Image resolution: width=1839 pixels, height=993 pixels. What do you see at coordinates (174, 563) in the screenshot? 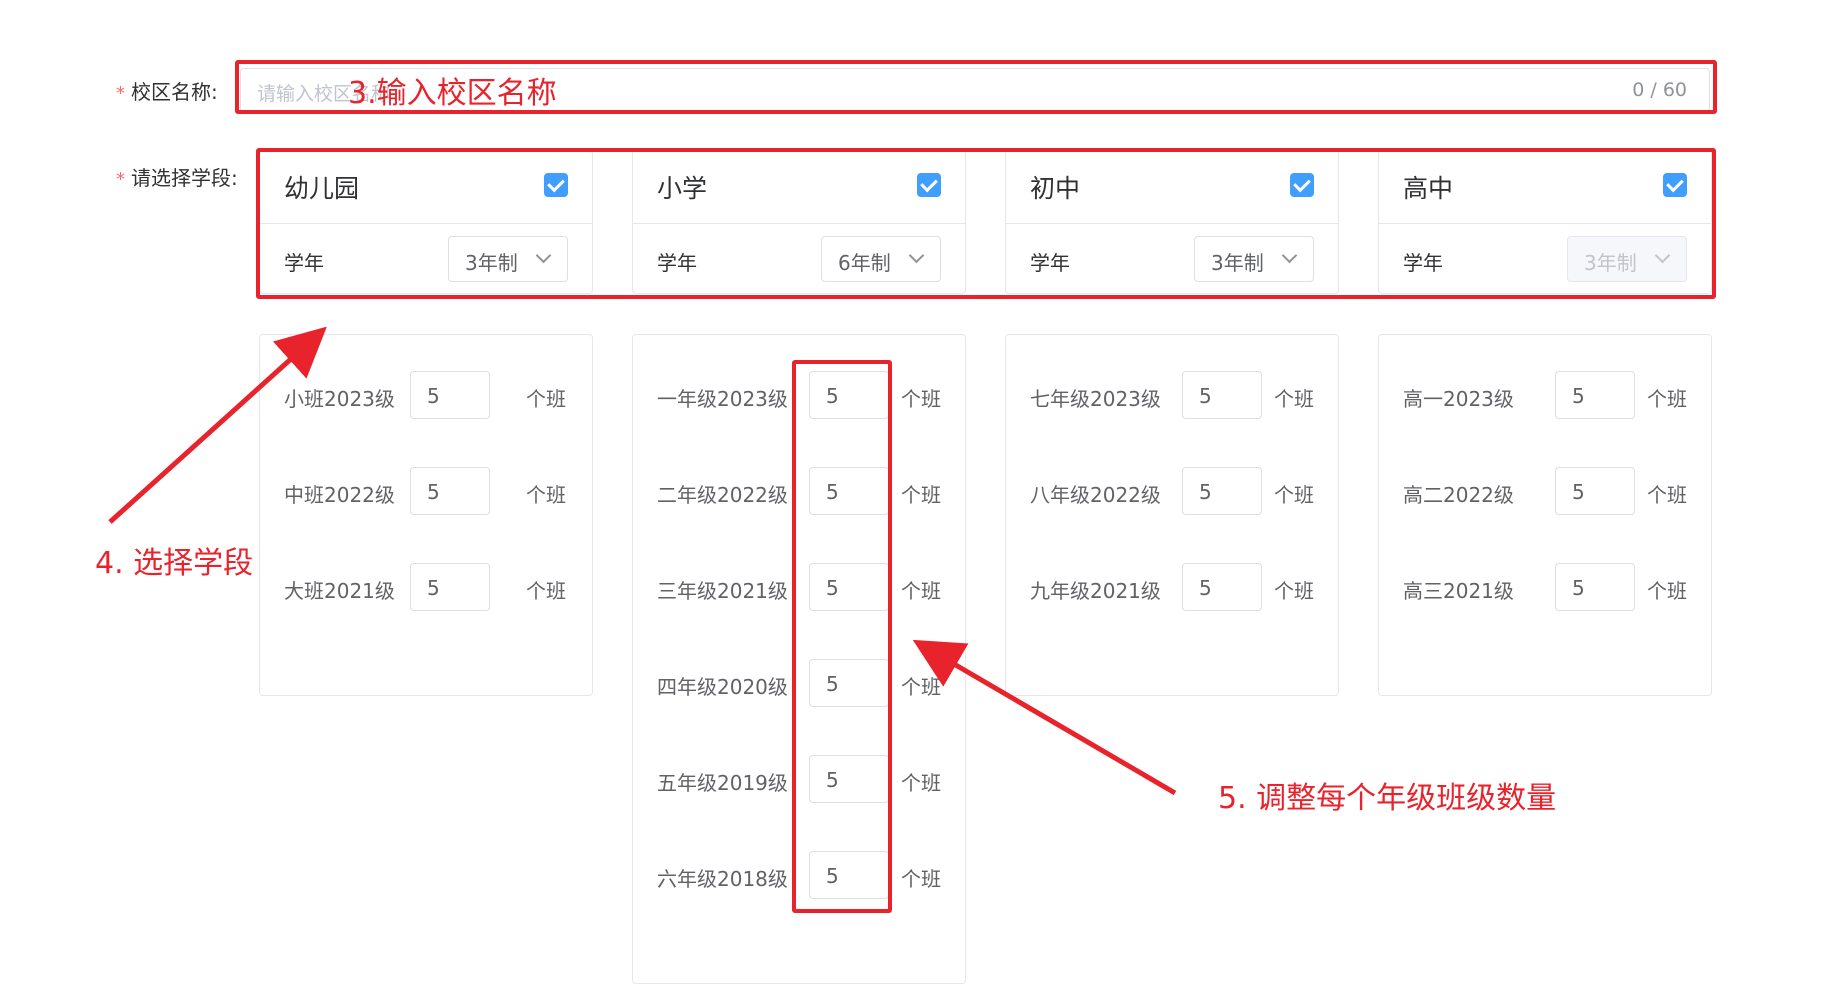
I see `annotation-step4: 4. 选择学段` at bounding box center [174, 563].